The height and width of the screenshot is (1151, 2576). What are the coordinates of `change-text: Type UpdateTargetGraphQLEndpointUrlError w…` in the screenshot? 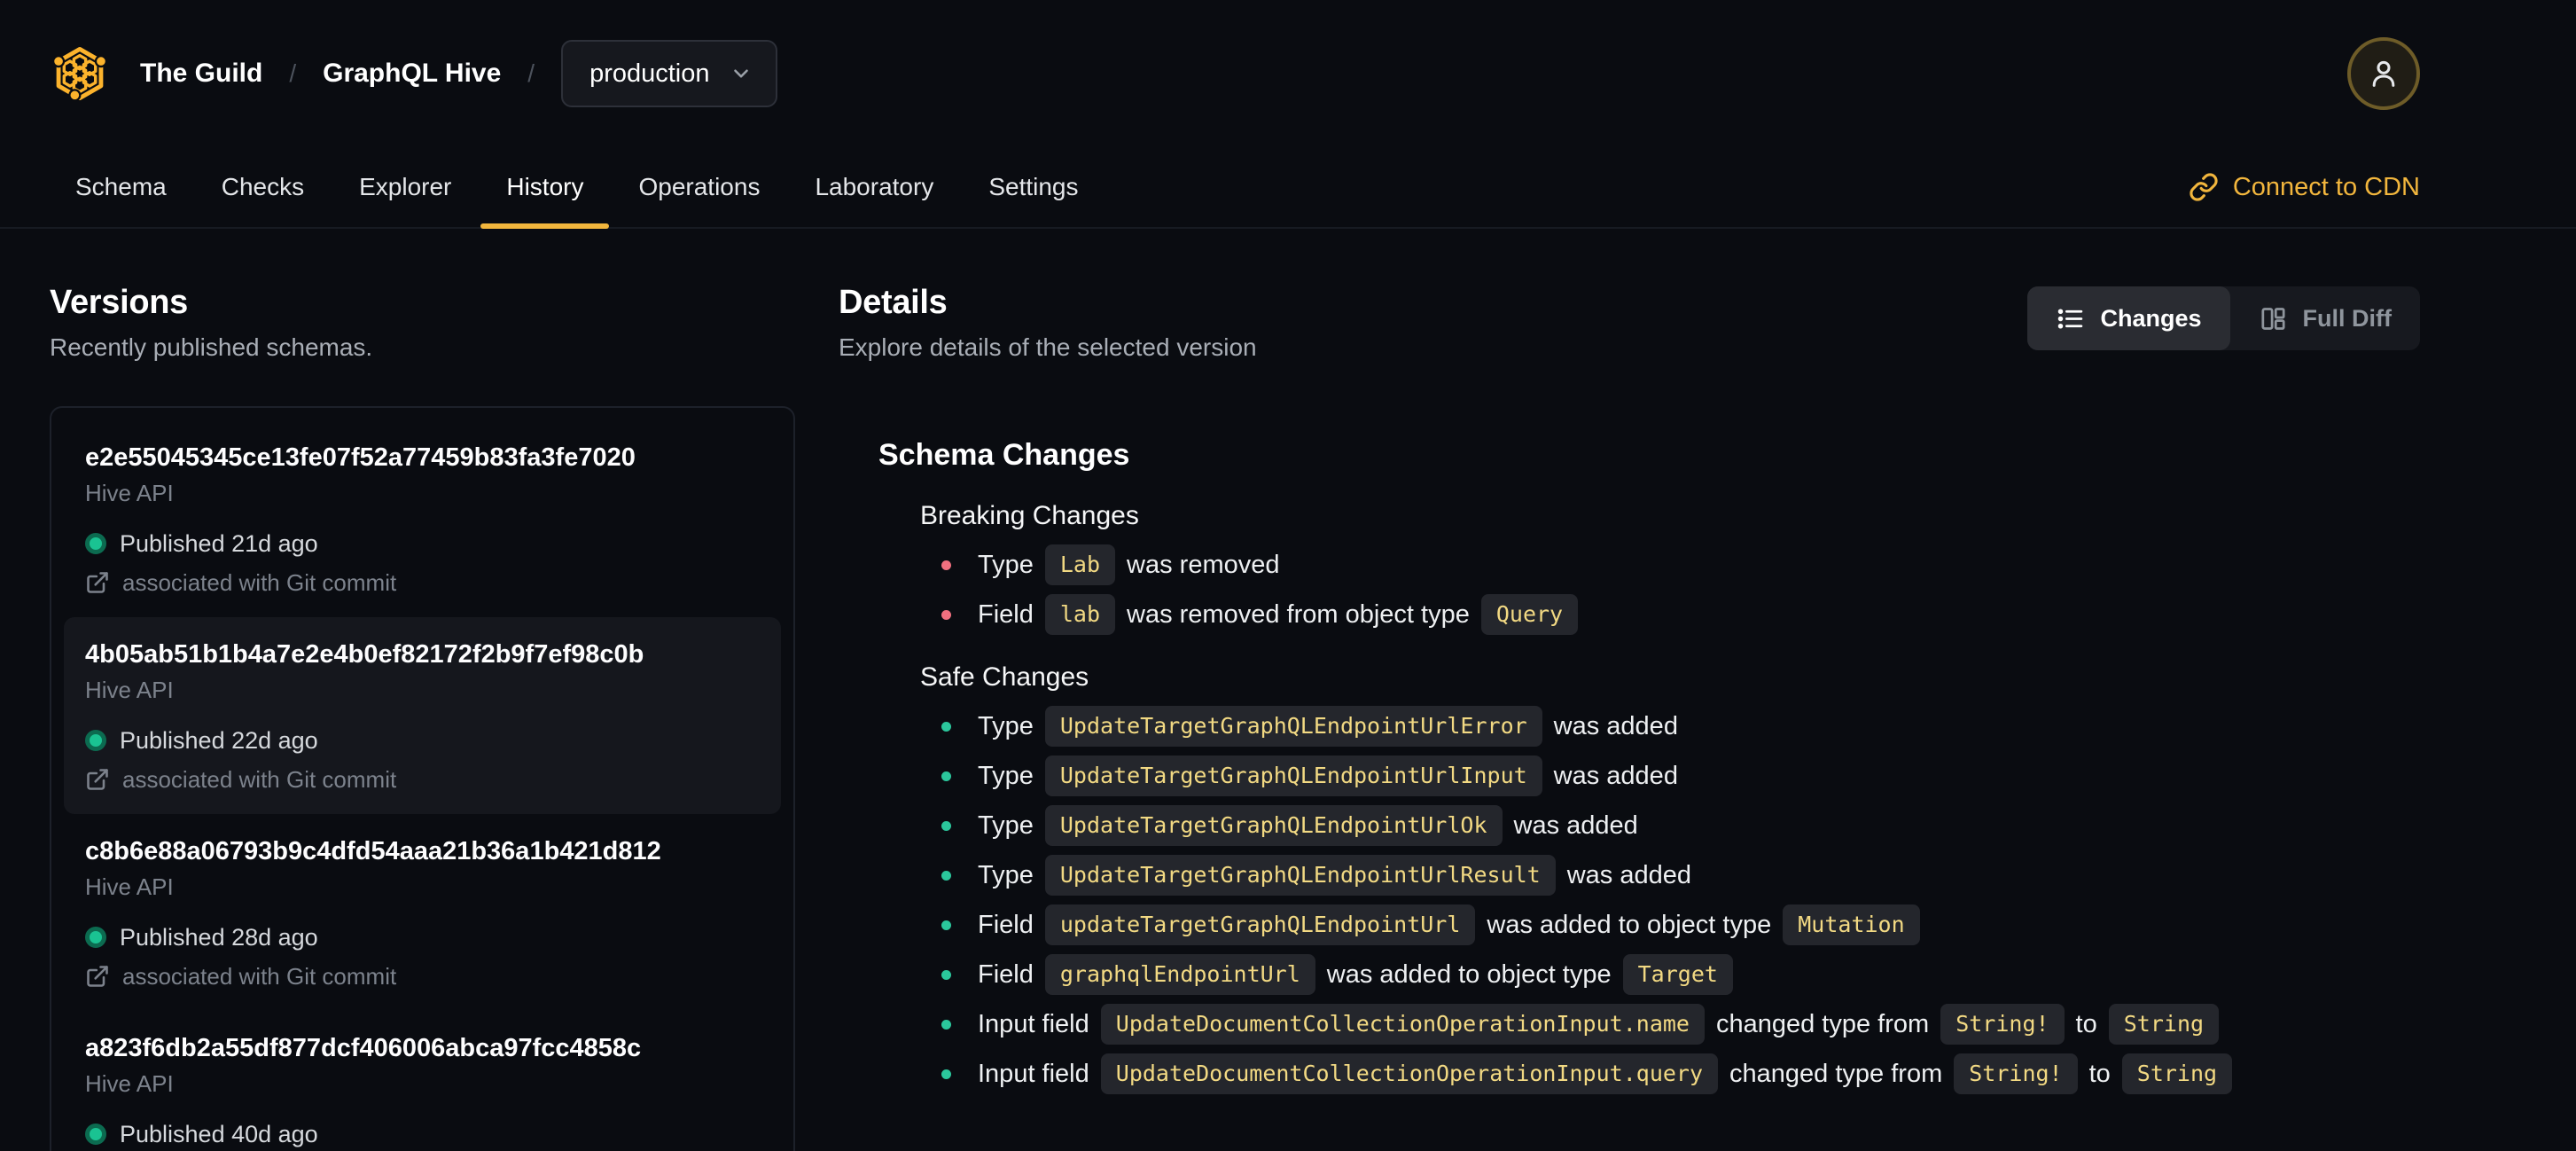 It's located at (1328, 726).